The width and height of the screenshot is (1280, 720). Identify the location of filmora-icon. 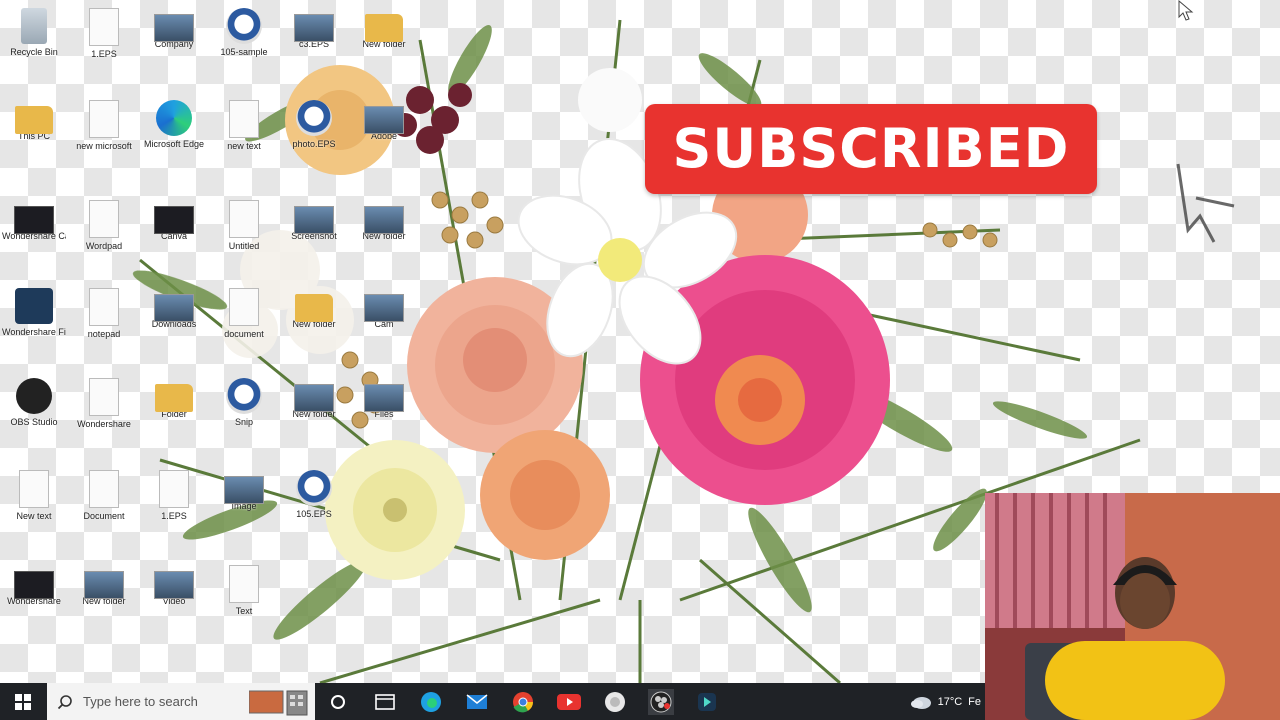
(707, 702).